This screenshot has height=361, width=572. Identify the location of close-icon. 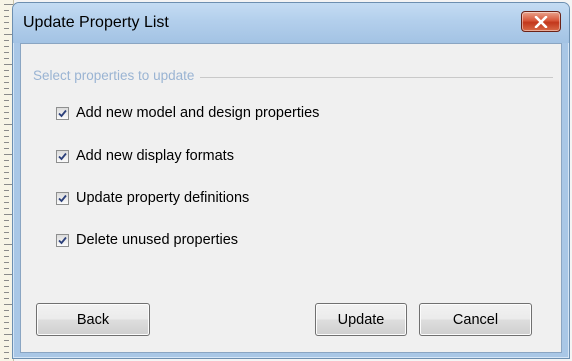
(541, 21).